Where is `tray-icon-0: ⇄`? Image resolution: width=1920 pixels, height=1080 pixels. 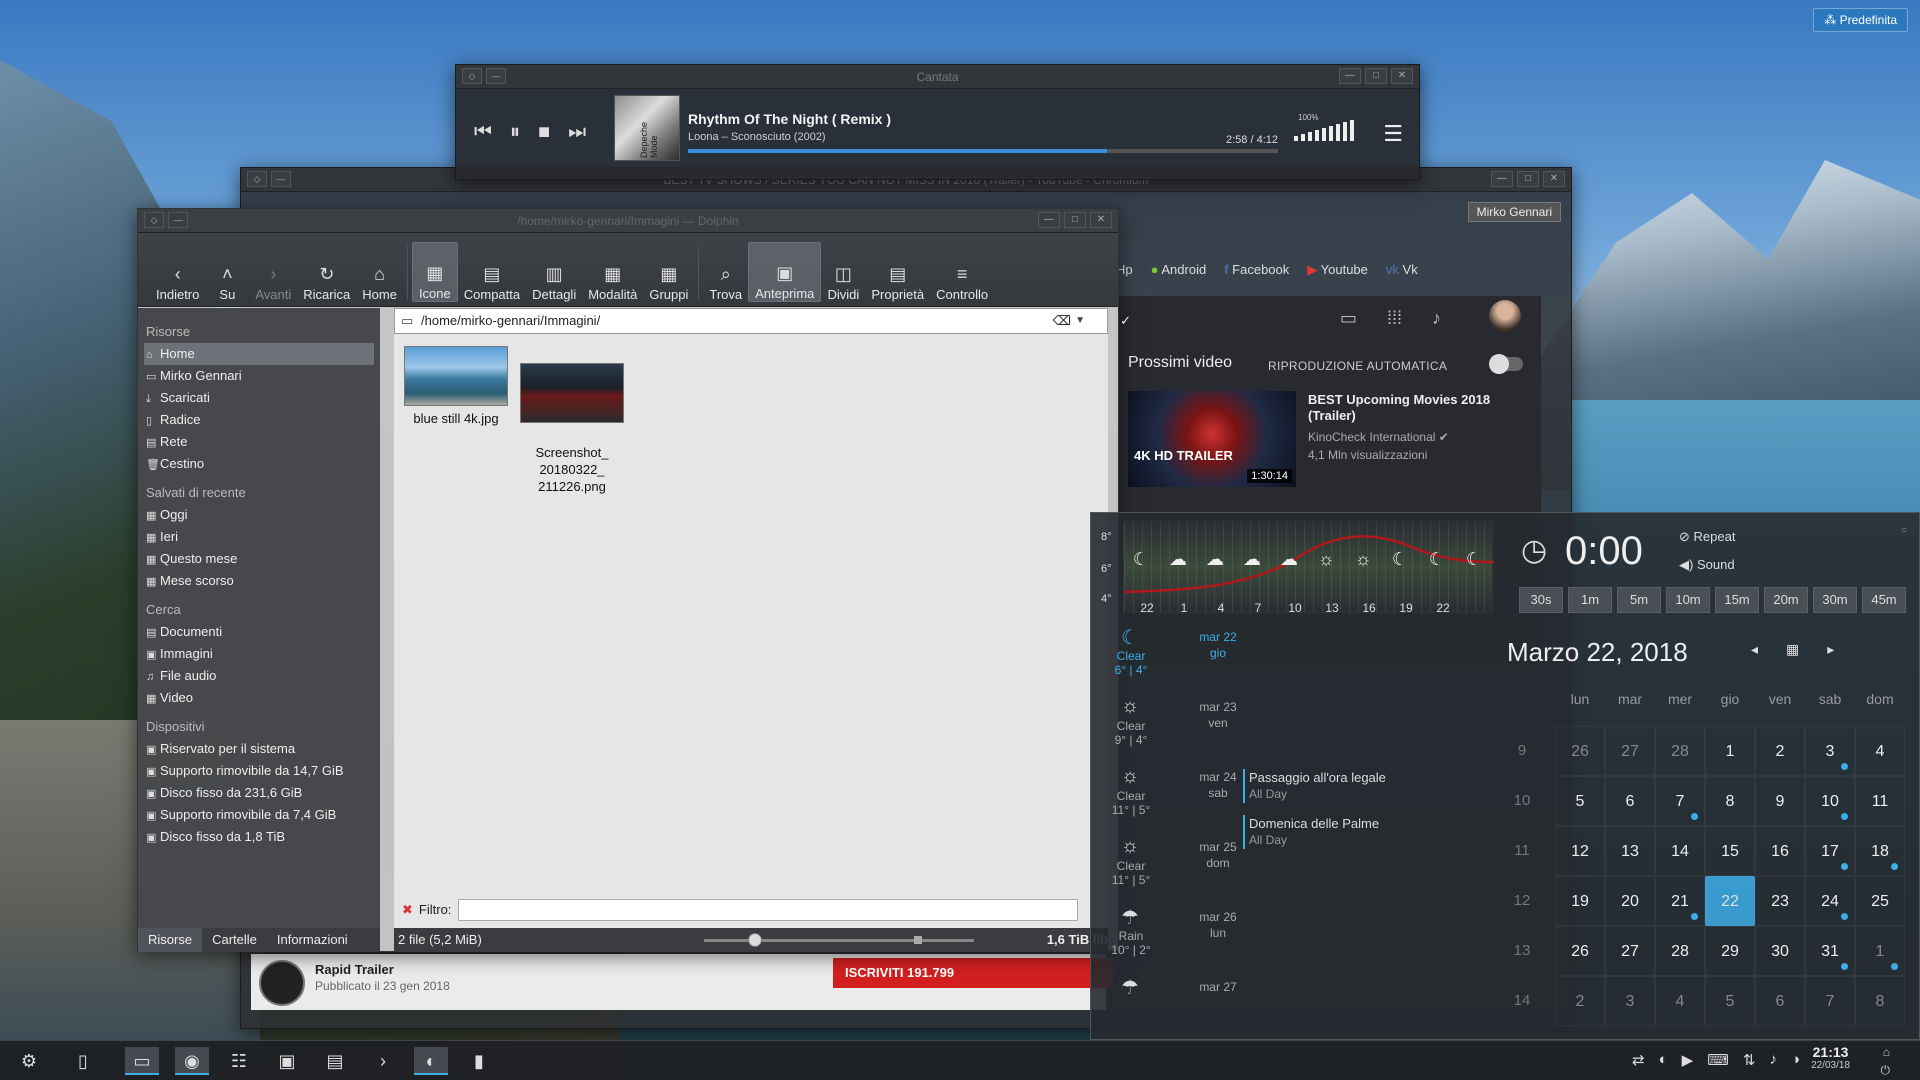
tray-icon-0: ⇄ is located at coordinates (1638, 1060).